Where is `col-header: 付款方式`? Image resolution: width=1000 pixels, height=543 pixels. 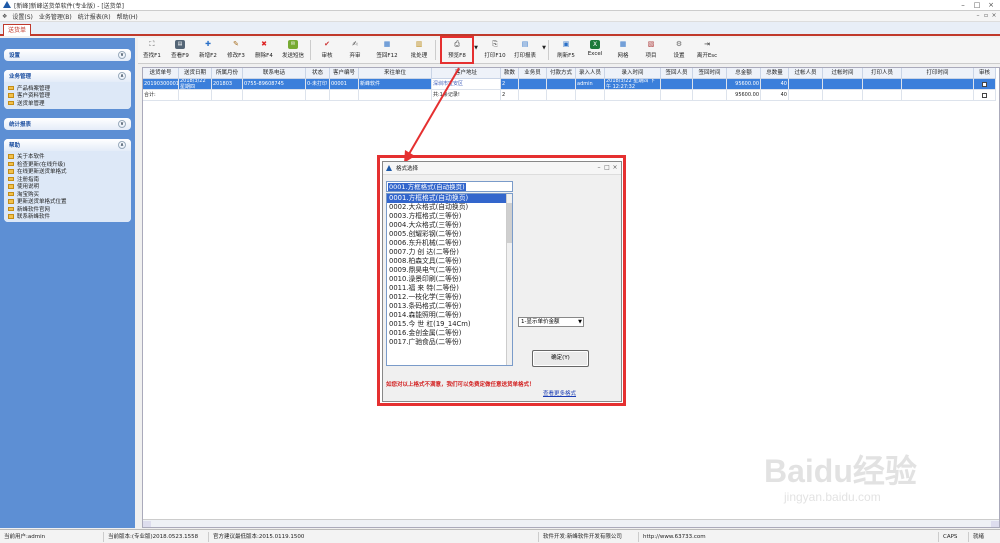
col-header: 付款方式 is located at coordinates (561, 73).